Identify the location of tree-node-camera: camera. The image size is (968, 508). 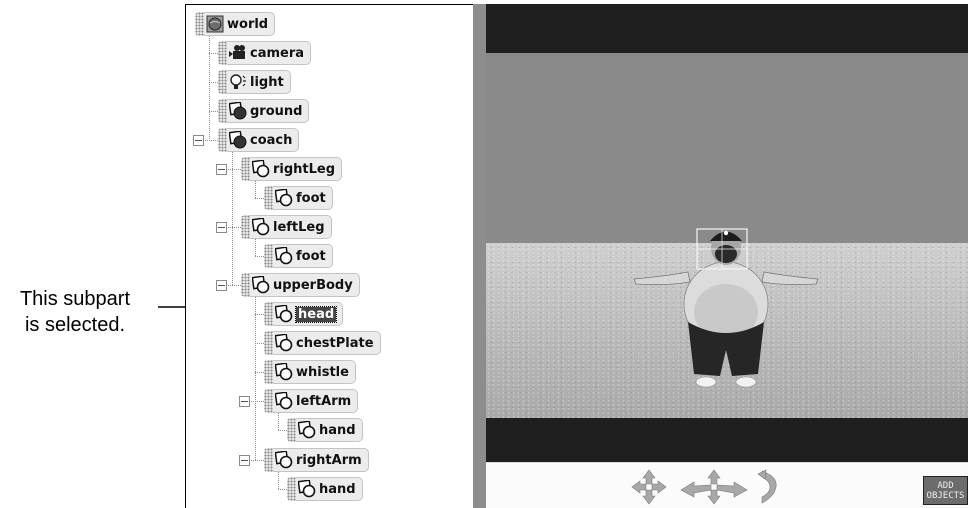
(265, 53).